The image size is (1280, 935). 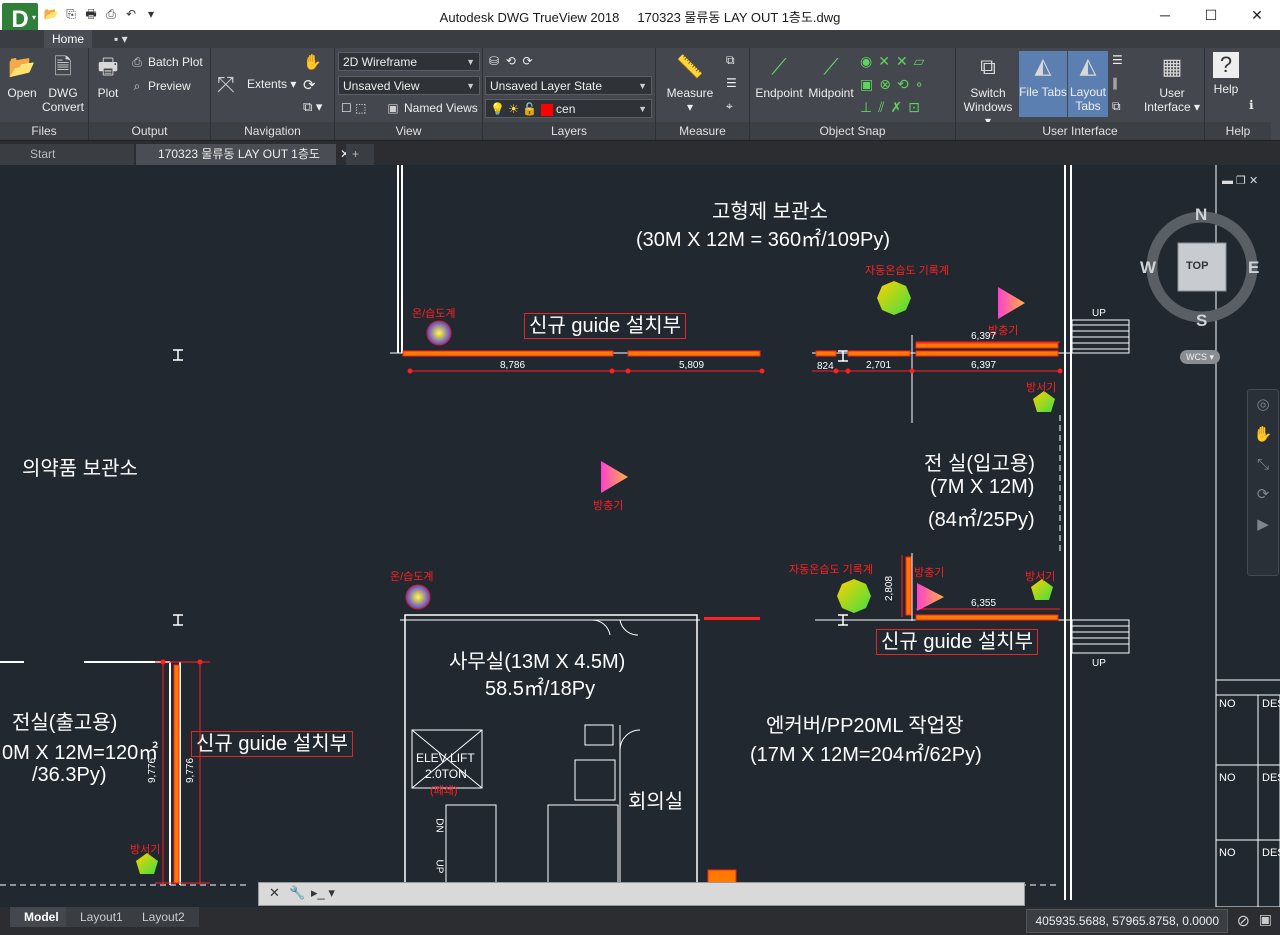 I want to click on command-settings-icon: 🔧, so click(x=297, y=893).